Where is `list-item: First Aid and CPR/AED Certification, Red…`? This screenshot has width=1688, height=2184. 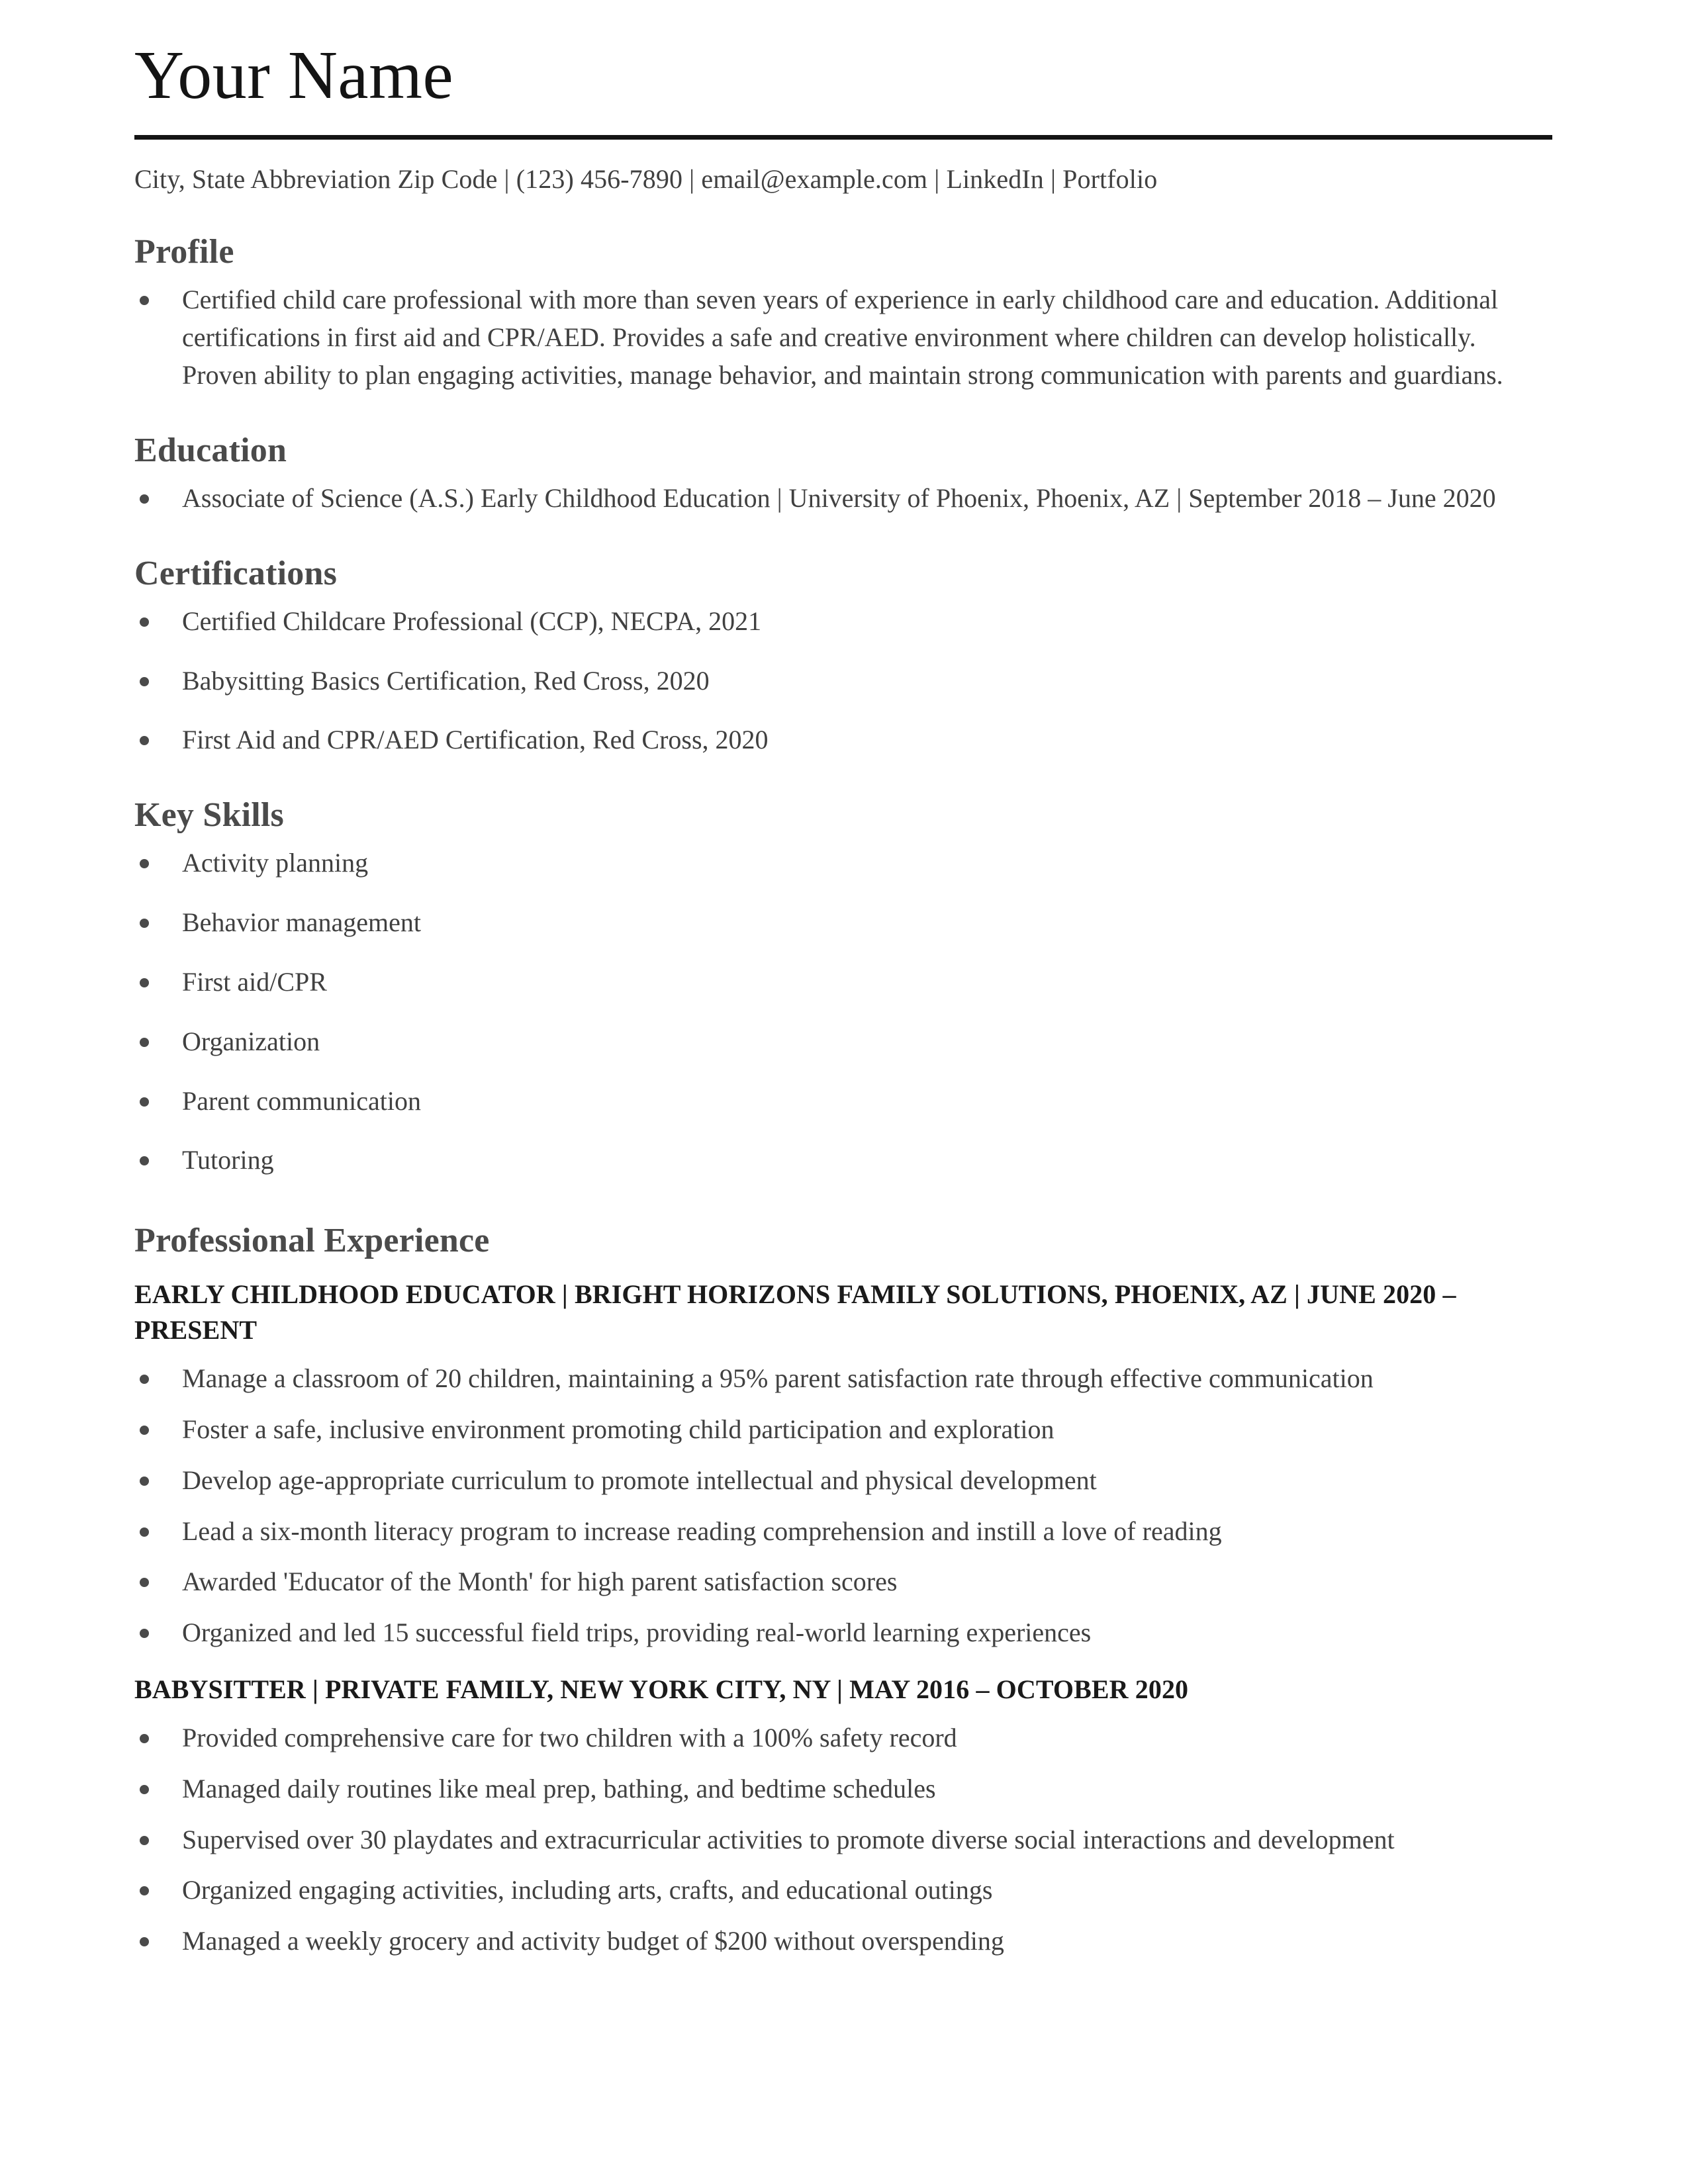 list-item: First Aid and CPR/AED Certification, Red… is located at coordinates (843, 740).